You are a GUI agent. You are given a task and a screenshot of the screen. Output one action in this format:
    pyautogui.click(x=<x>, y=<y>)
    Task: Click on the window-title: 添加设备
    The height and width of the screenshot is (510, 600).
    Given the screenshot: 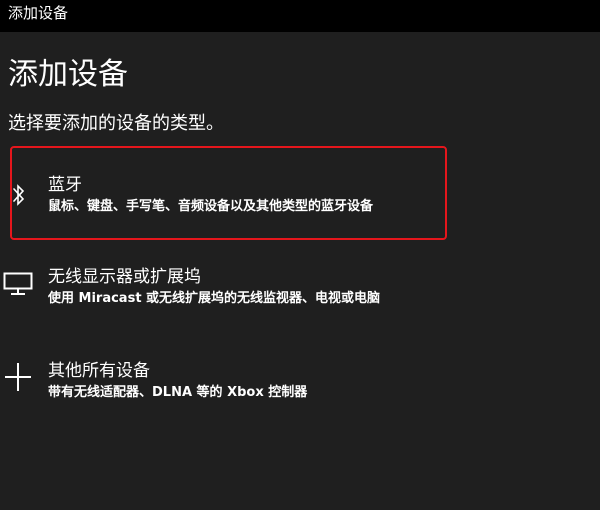 What is the action you would take?
    pyautogui.click(x=38, y=13)
    